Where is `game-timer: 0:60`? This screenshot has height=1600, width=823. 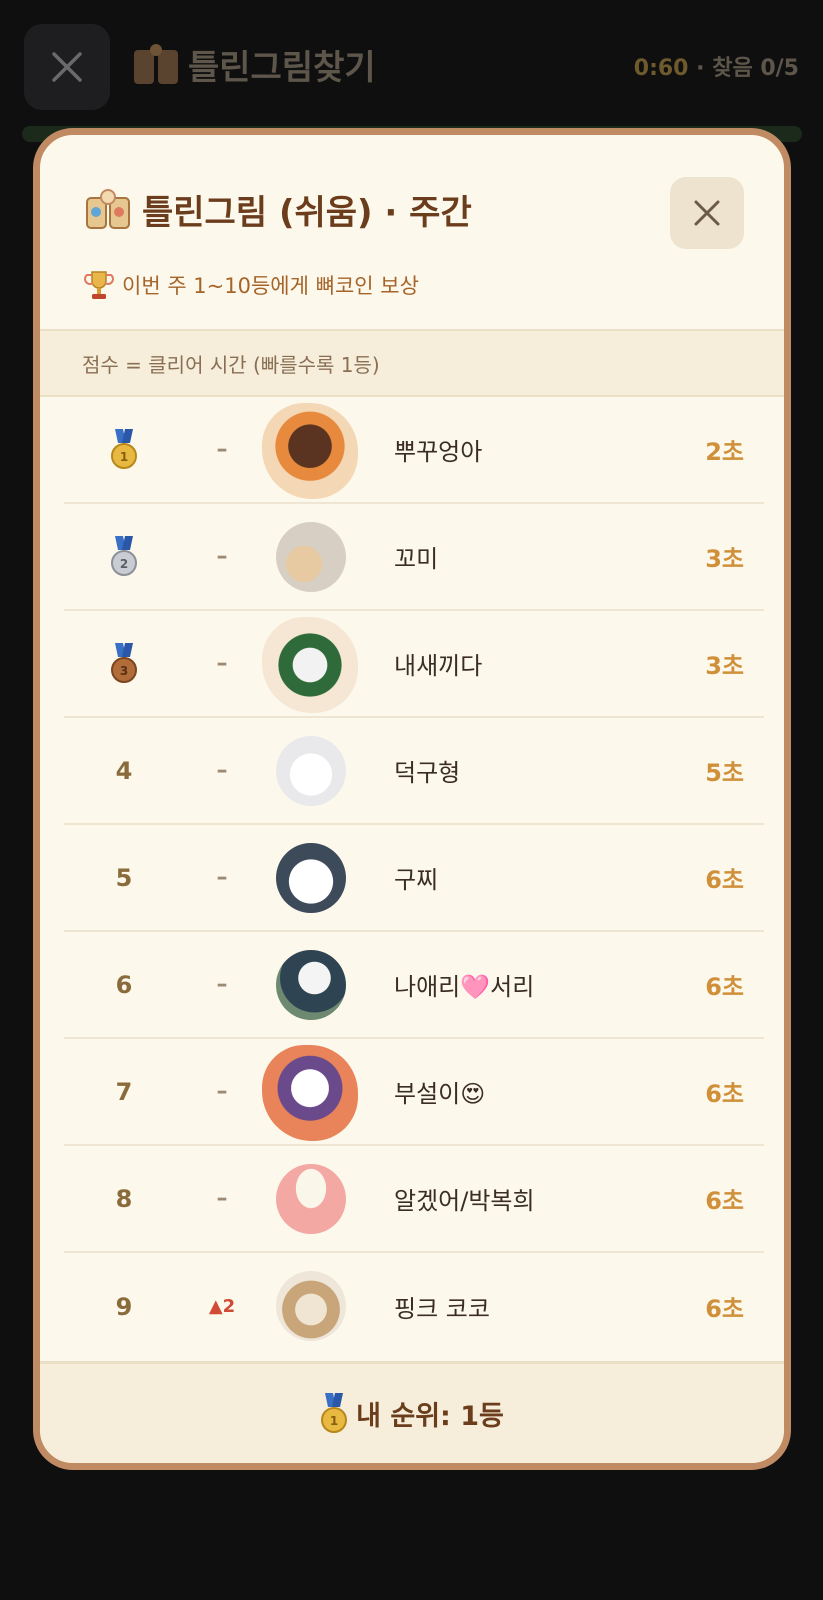 game-timer: 0:60 is located at coordinates (661, 68).